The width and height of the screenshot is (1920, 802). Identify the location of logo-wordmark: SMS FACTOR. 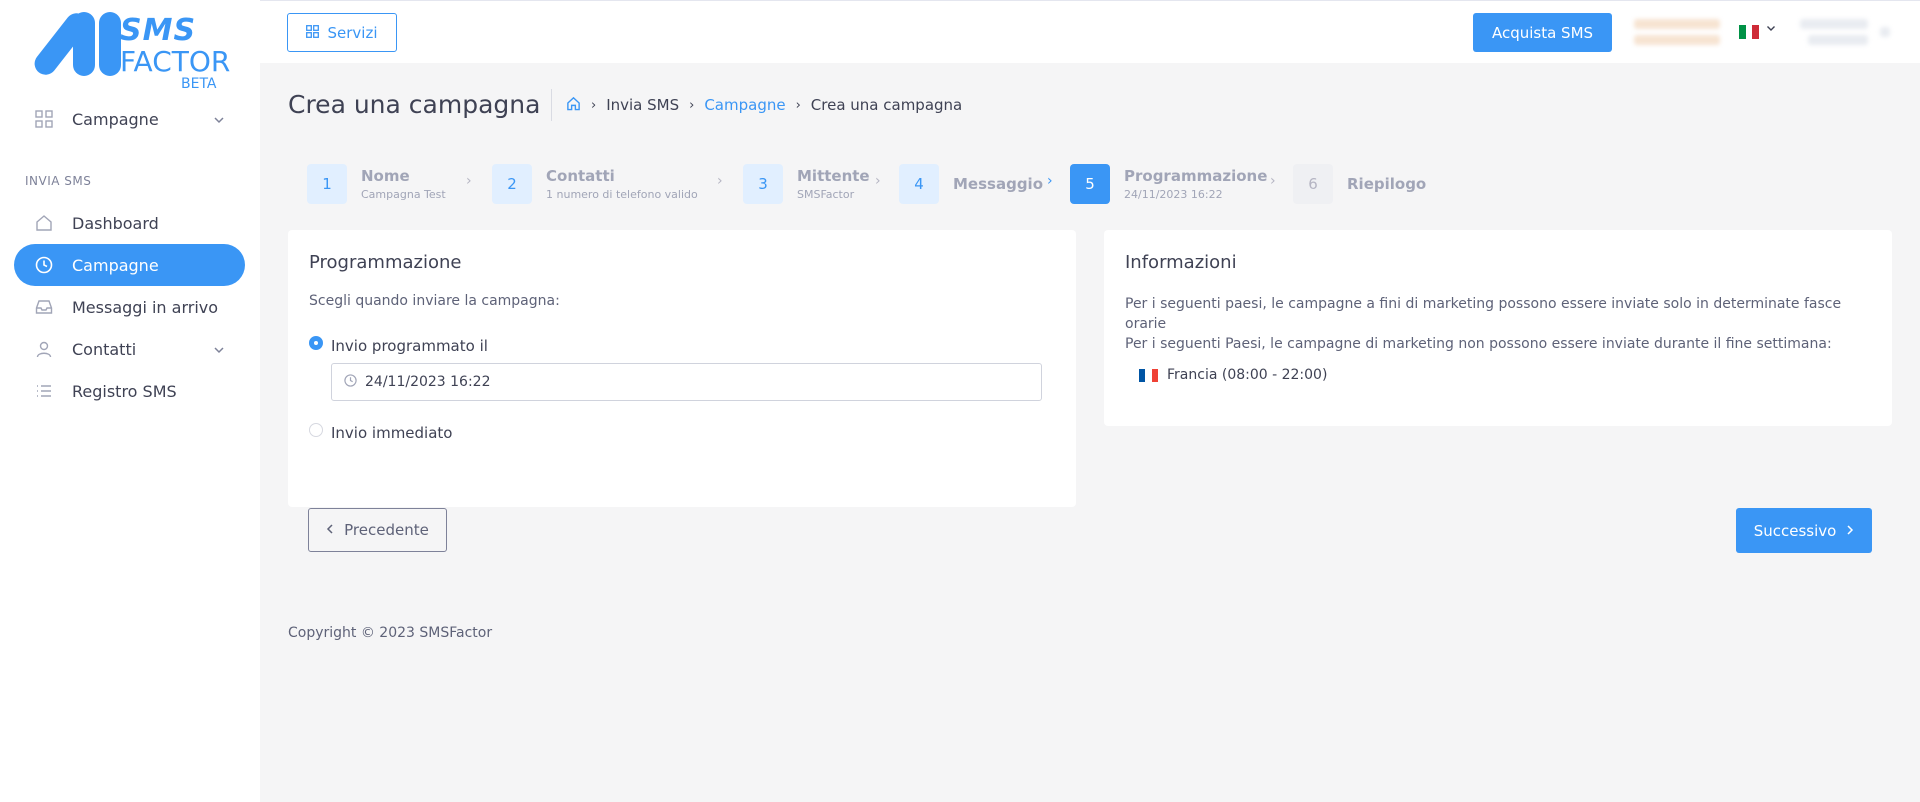
(175, 46).